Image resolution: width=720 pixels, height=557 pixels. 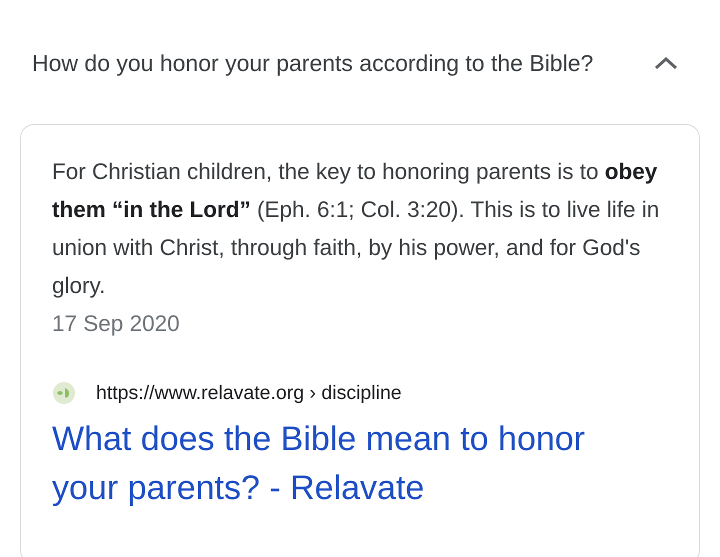 What do you see at coordinates (666, 63) in the screenshot?
I see `chevron-icon` at bounding box center [666, 63].